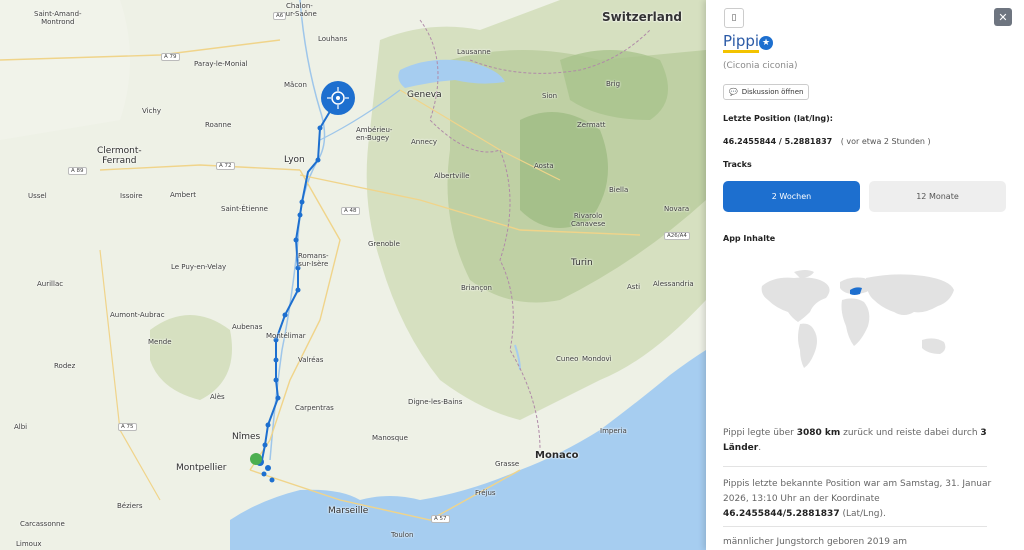 The height and width of the screenshot is (550, 1024). What do you see at coordinates (737, 164) in the screenshot?
I see `tracks-heading: Tracks` at bounding box center [737, 164].